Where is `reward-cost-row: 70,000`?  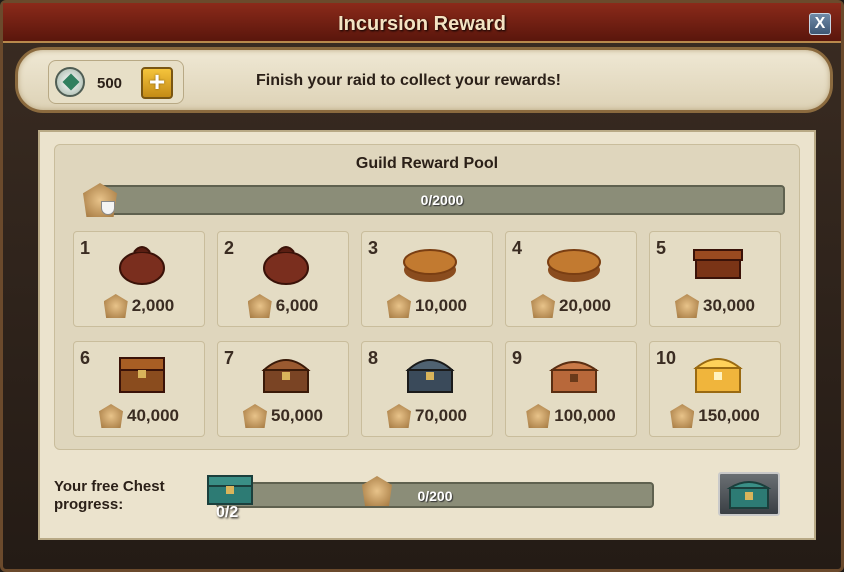 reward-cost-row: 70,000 is located at coordinates (427, 416).